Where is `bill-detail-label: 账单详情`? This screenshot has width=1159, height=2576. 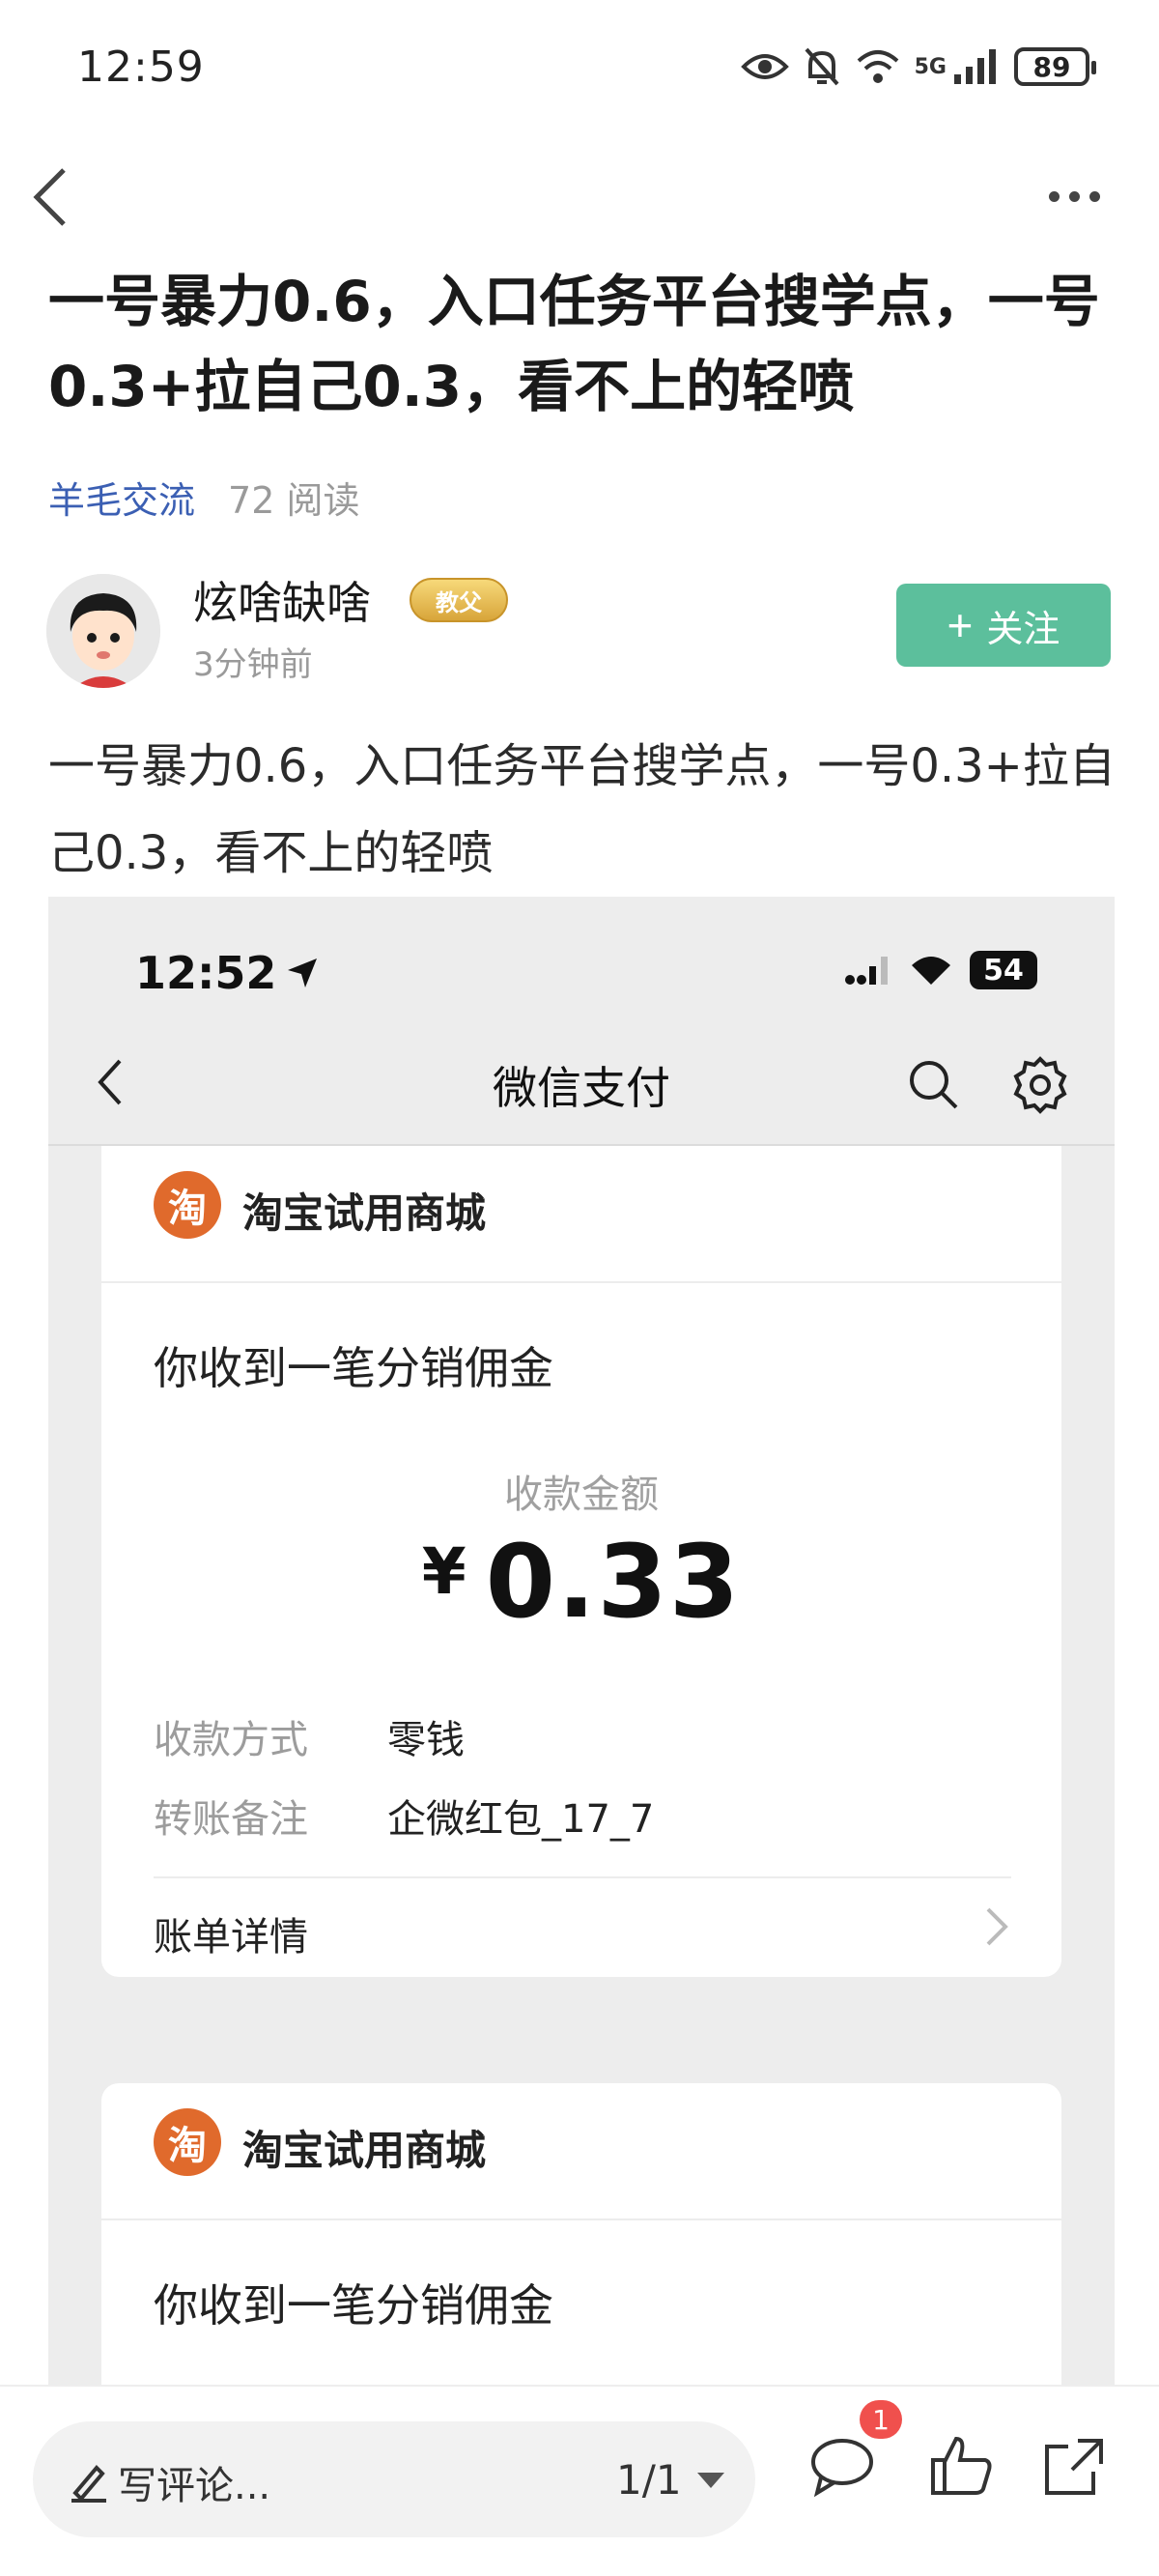
bill-detail-label: 账单详情 is located at coordinates (231, 1938).